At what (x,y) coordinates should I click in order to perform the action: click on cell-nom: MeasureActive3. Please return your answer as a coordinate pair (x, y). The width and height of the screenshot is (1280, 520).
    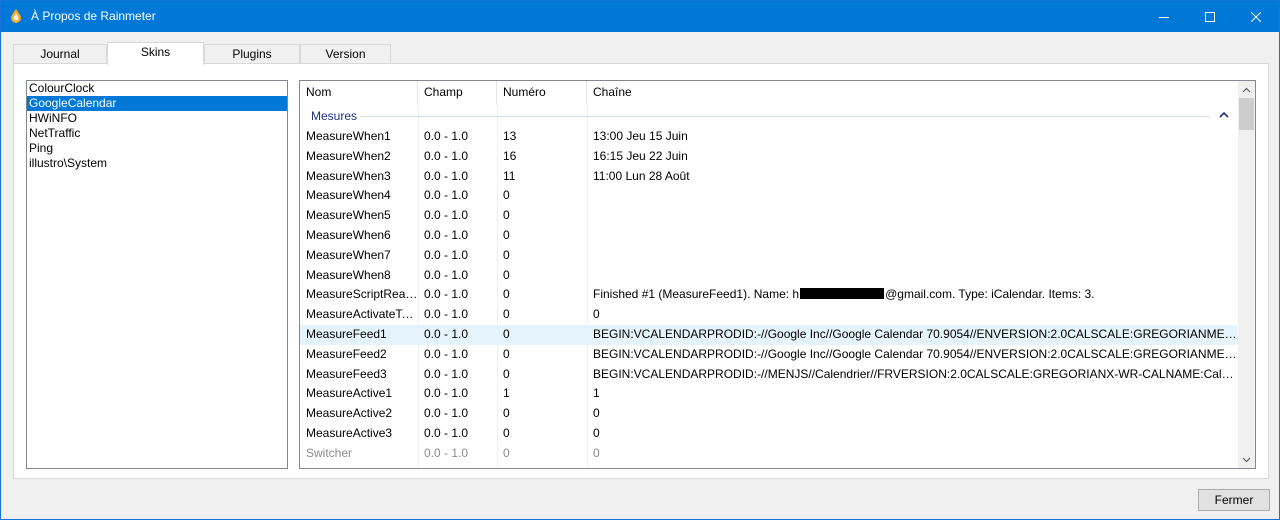
    Looking at the image, I should click on (349, 432).